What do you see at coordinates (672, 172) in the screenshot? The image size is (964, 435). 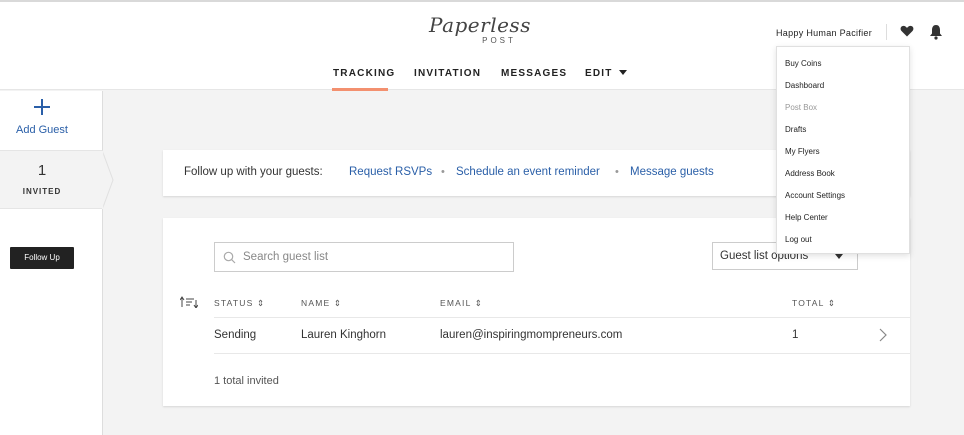 I see `message-guests-link: Message guests` at bounding box center [672, 172].